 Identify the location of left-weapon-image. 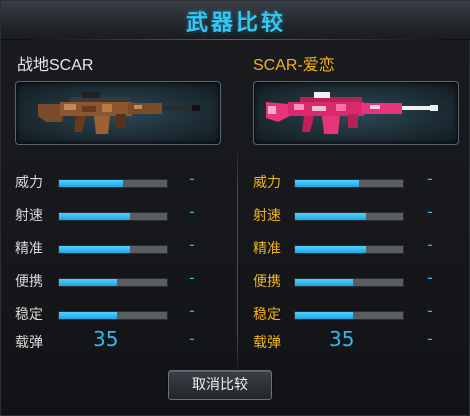
(118, 113).